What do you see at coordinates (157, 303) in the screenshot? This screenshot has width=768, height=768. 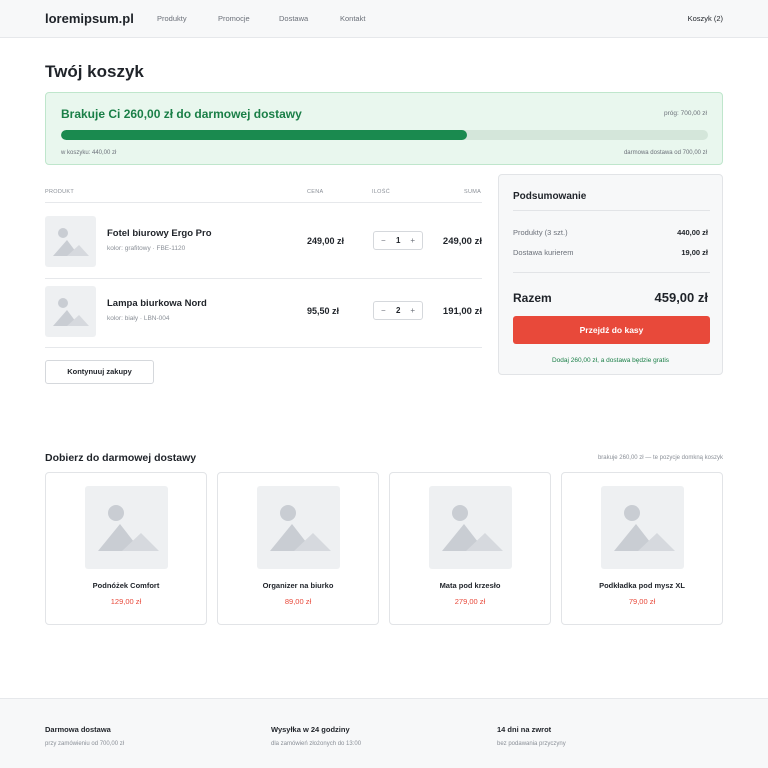 I see `item-name: Lampa biurkowa Nord` at bounding box center [157, 303].